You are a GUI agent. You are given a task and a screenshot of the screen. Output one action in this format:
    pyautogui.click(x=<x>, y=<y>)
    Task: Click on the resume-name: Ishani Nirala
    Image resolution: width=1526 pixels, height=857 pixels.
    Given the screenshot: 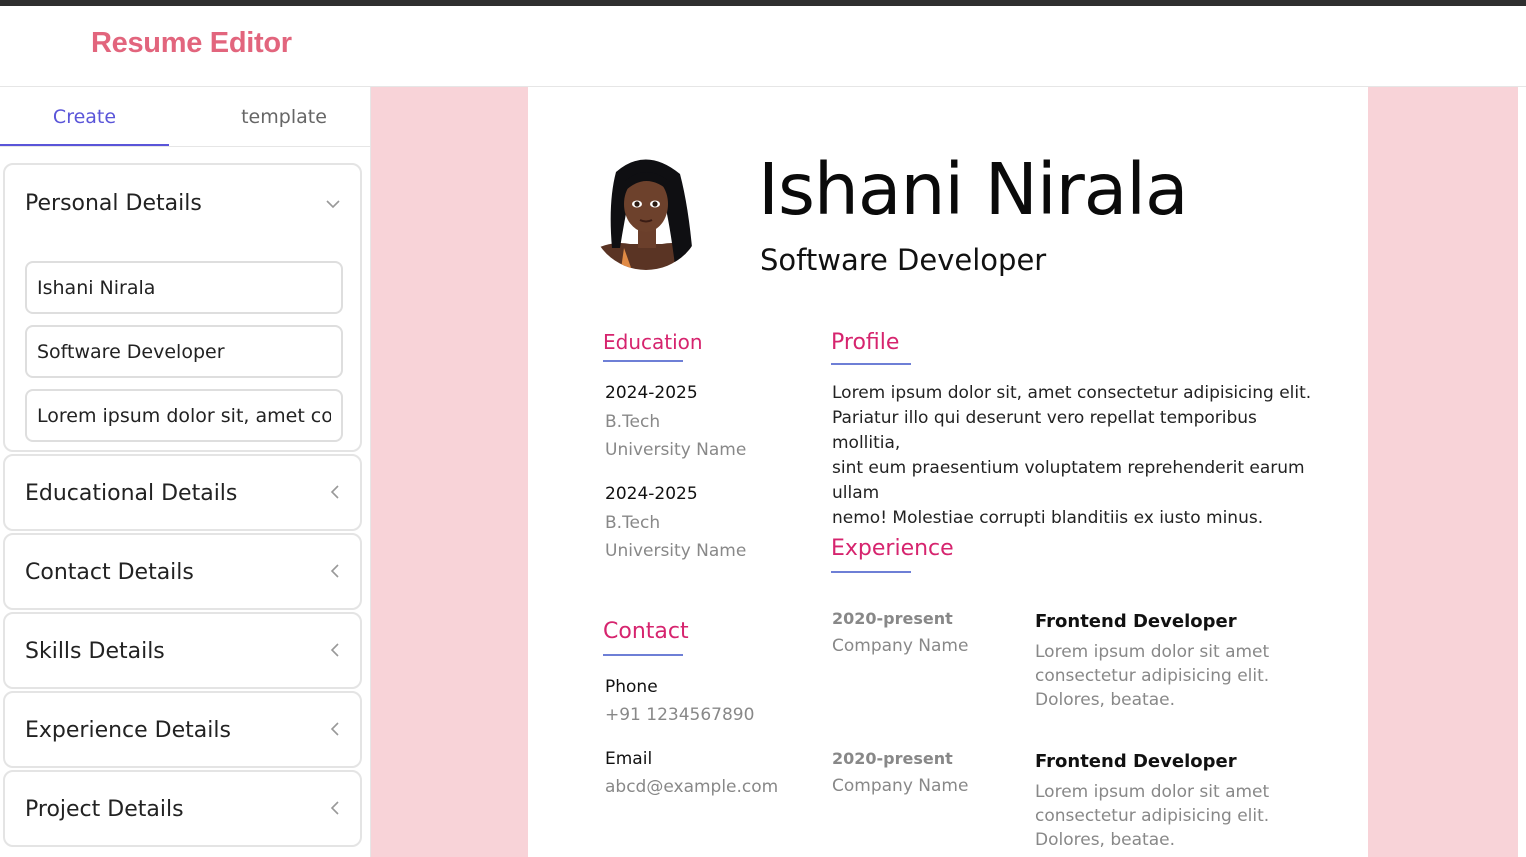 What is the action you would take?
    pyautogui.click(x=973, y=189)
    